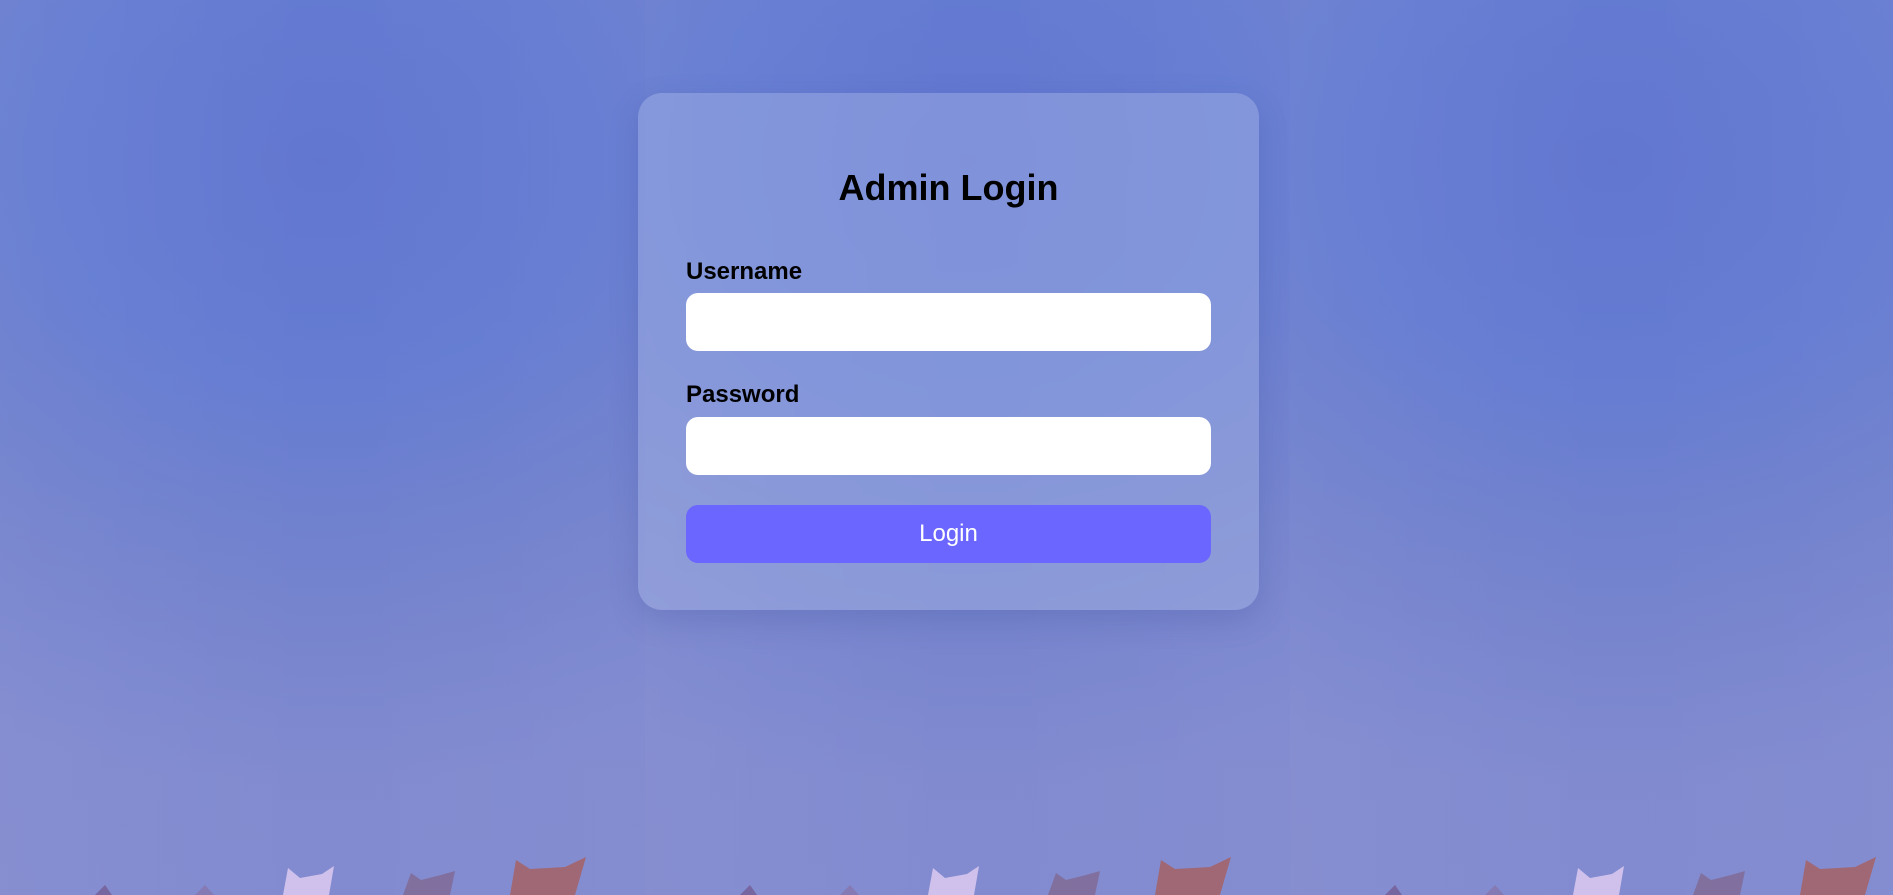 The width and height of the screenshot is (1893, 895). Describe the element at coordinates (948, 187) in the screenshot. I see `page-title: Admin Login` at that location.